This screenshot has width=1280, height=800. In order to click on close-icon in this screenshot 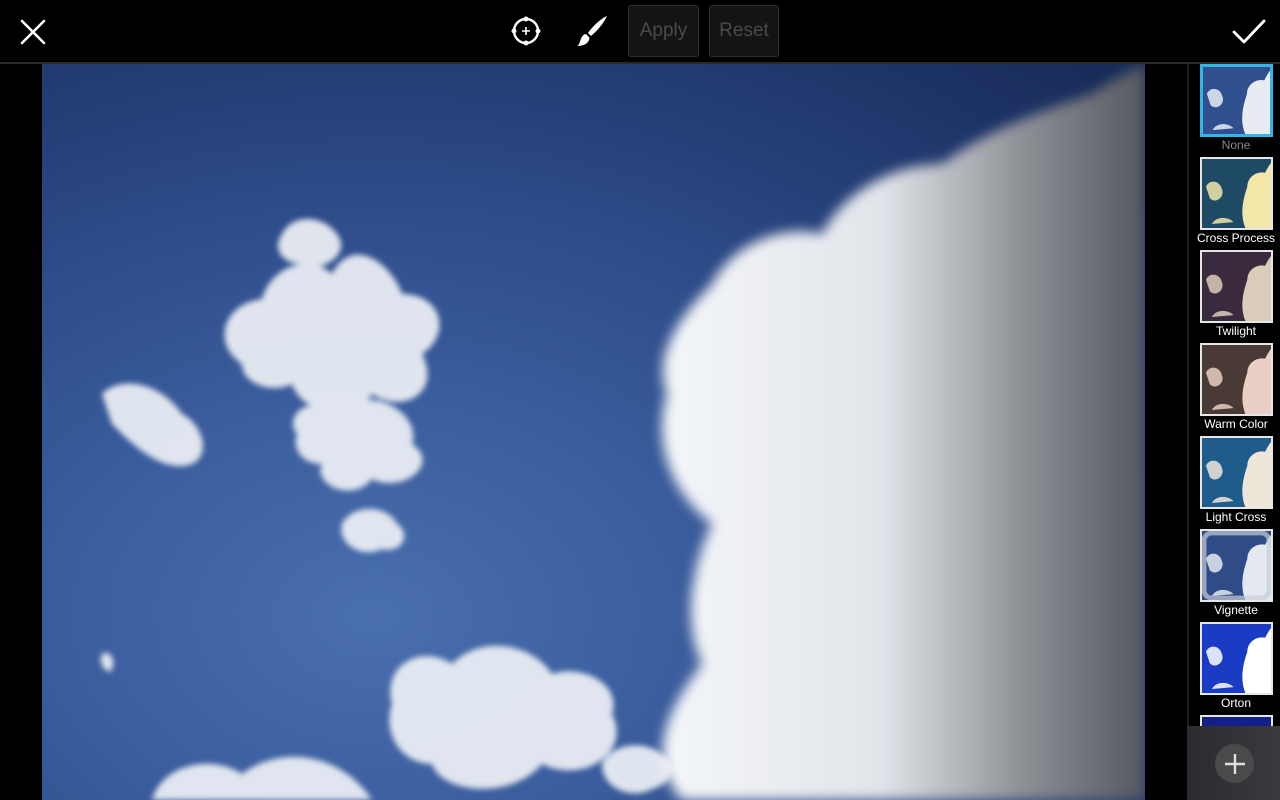, I will do `click(33, 32)`.